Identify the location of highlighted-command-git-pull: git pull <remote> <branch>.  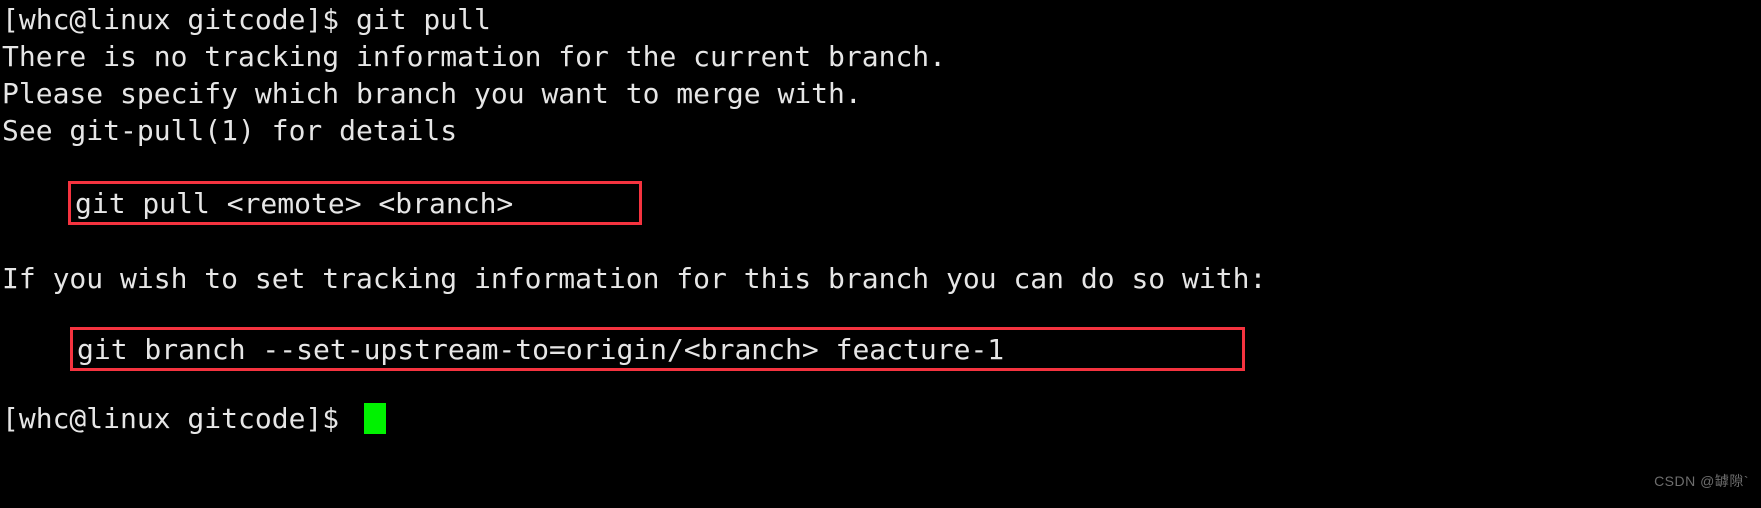
(355, 203).